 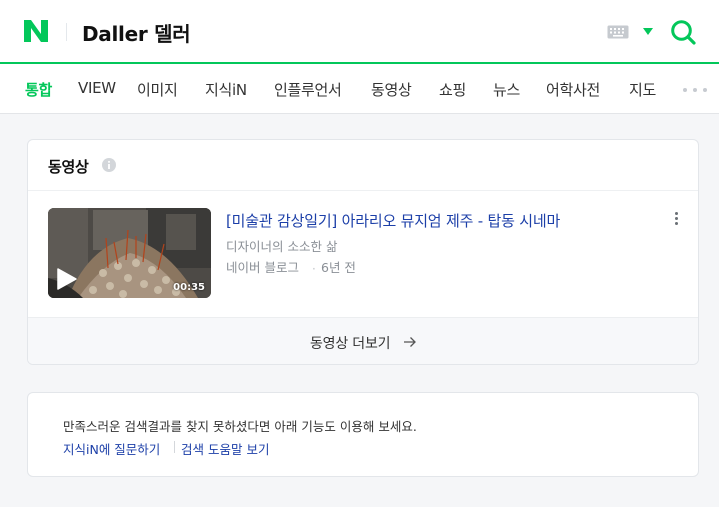 I want to click on tab-view: VIEW, so click(x=97, y=88).